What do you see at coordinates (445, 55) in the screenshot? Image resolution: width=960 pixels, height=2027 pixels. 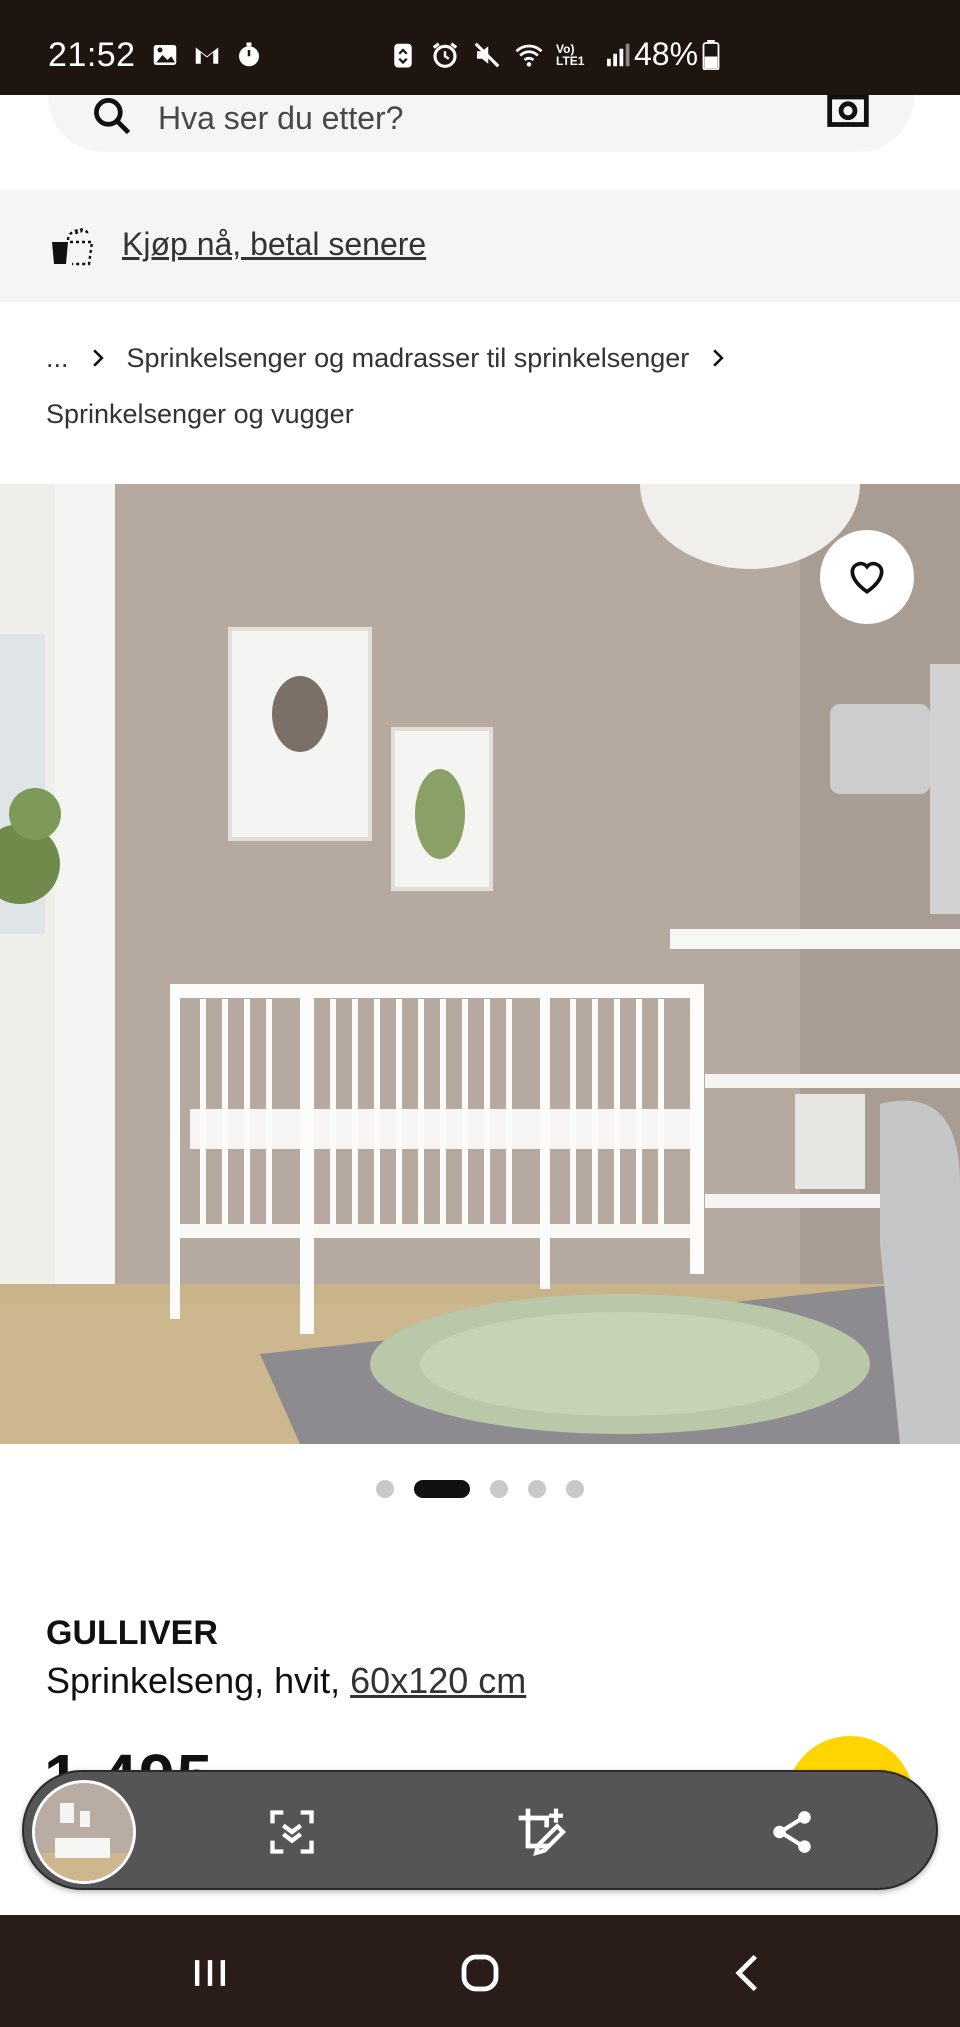 I see `alarm-icon` at bounding box center [445, 55].